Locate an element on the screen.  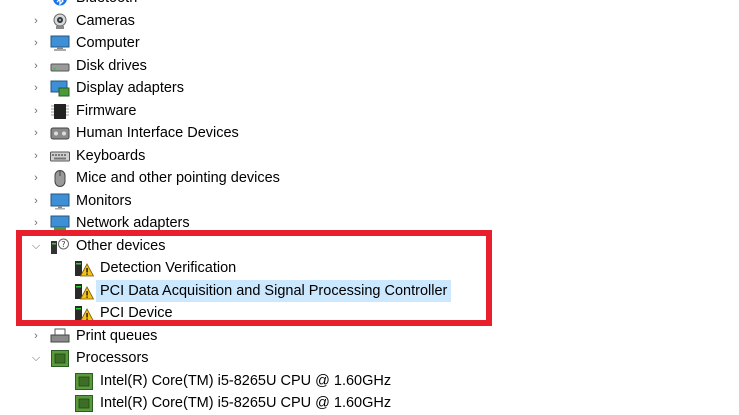
tree-item-bluetooth: › Bluetooth is located at coordinates (369, 5).